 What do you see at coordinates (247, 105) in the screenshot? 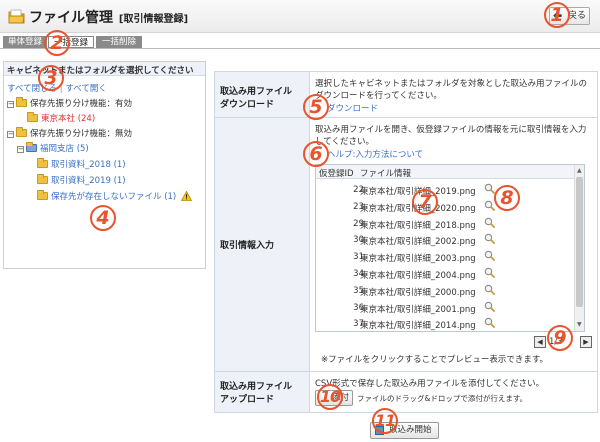
I see `download-label-line2: ダウンロード` at bounding box center [247, 105].